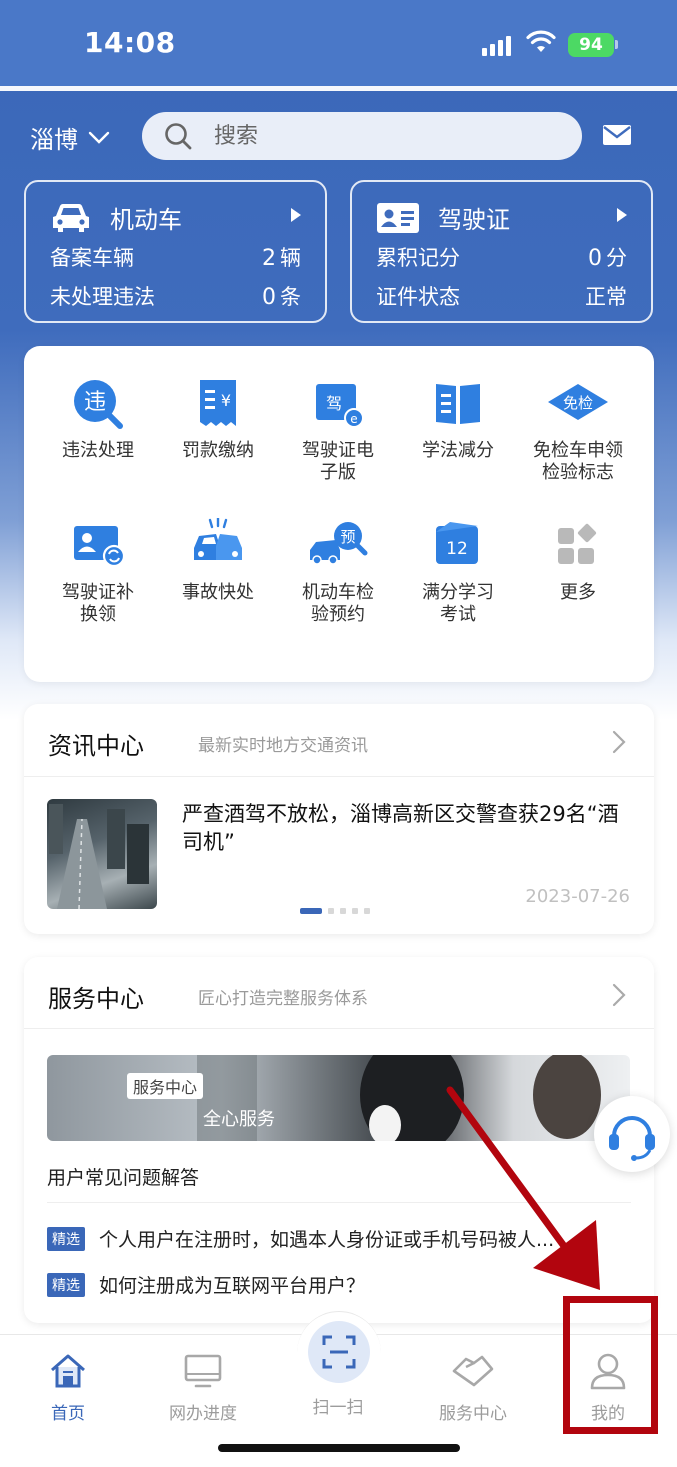 The image size is (677, 1467). Describe the element at coordinates (130, 42) in the screenshot. I see `status-time: 14:08` at that location.